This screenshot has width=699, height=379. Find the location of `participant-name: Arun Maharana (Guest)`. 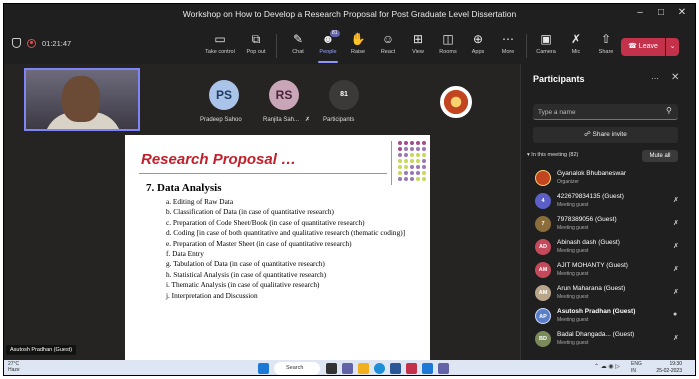

participant-name: Arun Maharana (Guest) is located at coordinates (591, 288).